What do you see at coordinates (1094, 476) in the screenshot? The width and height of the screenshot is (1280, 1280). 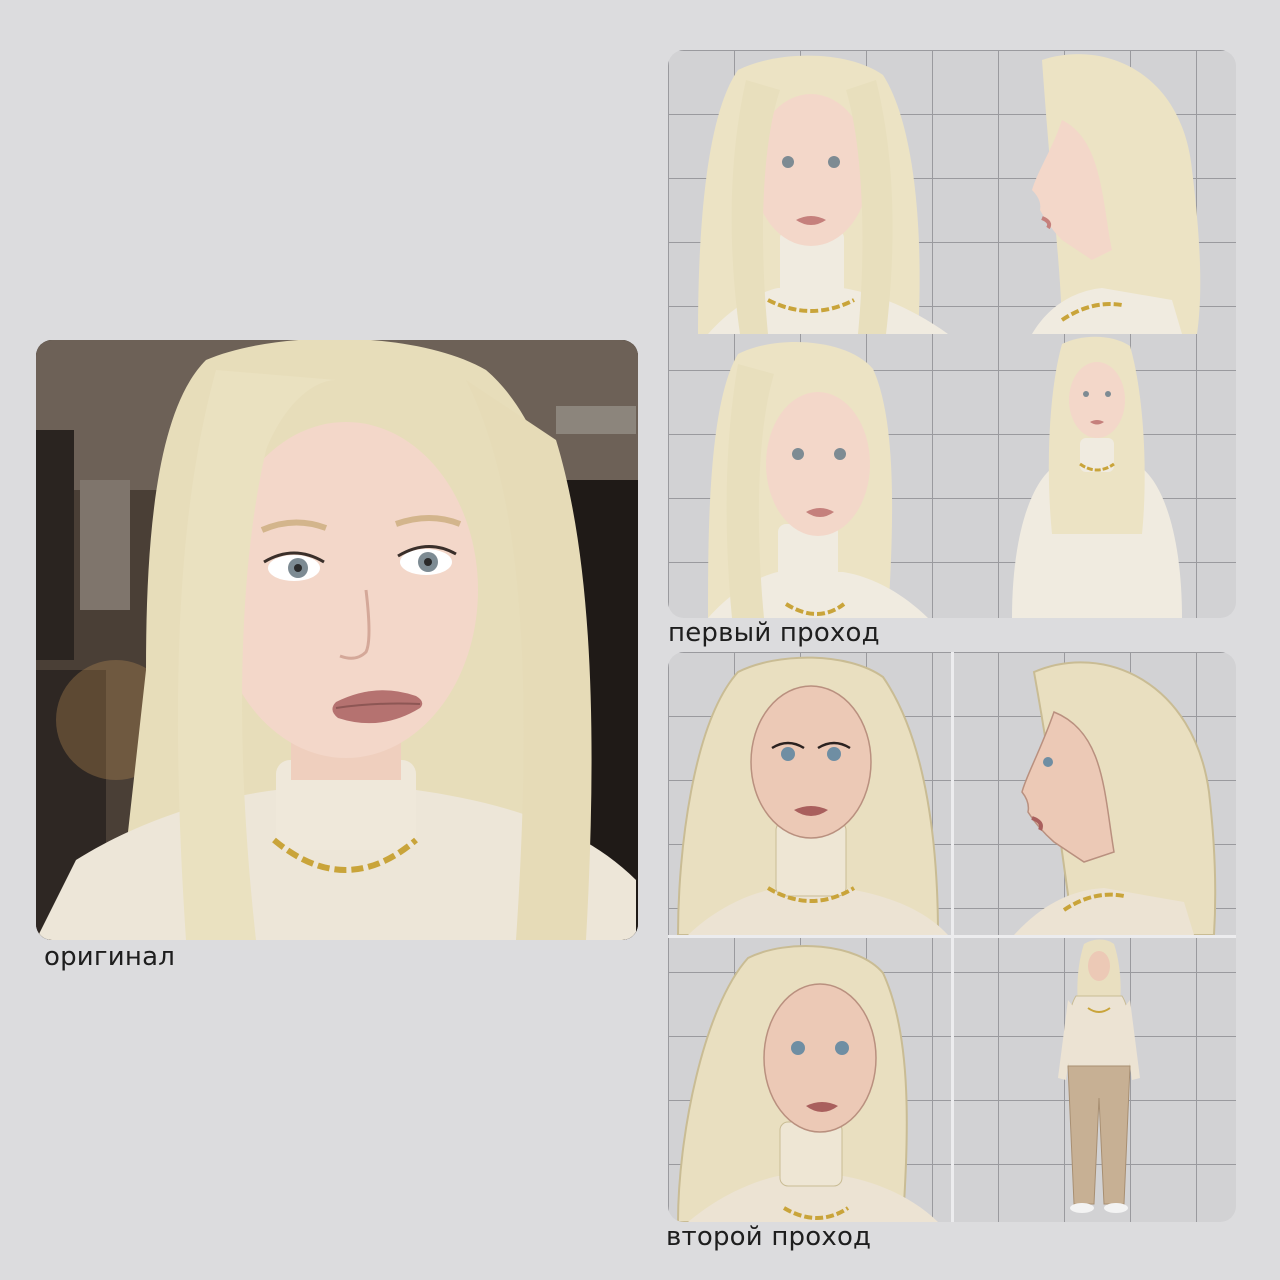 I see `first-pass-upper-body` at bounding box center [1094, 476].